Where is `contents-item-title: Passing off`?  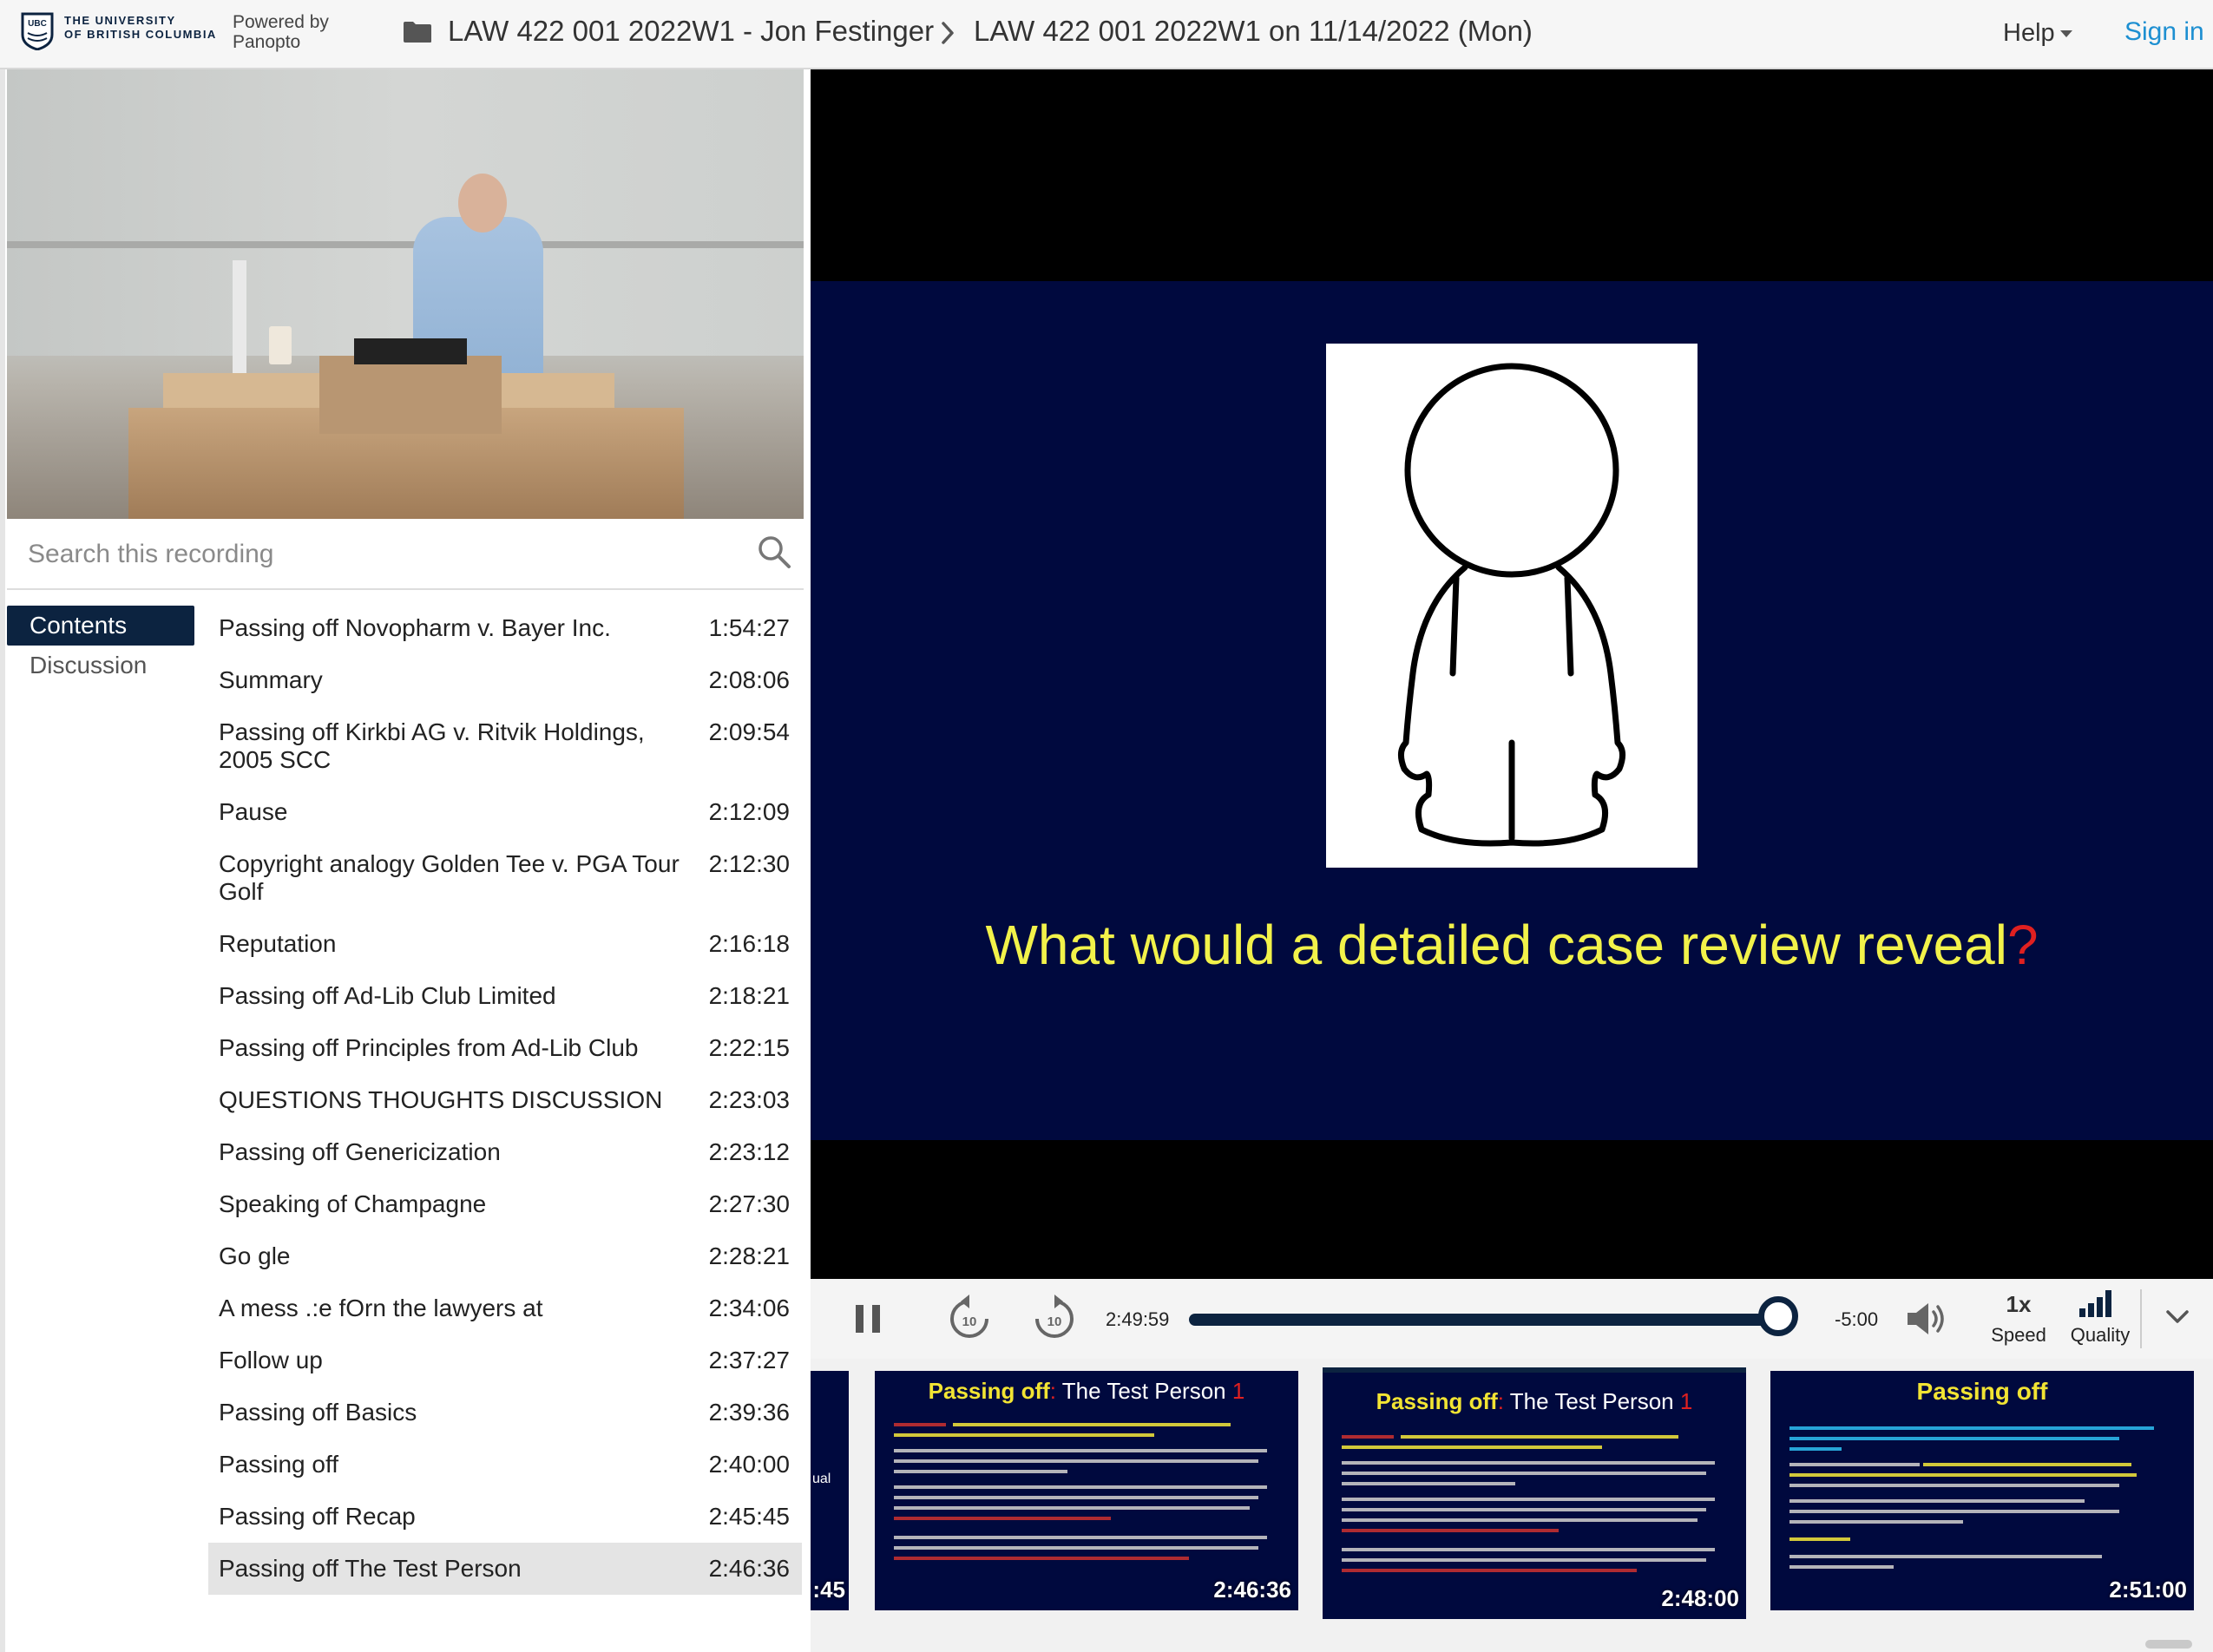 contents-item-title: Passing off is located at coordinates (279, 1464).